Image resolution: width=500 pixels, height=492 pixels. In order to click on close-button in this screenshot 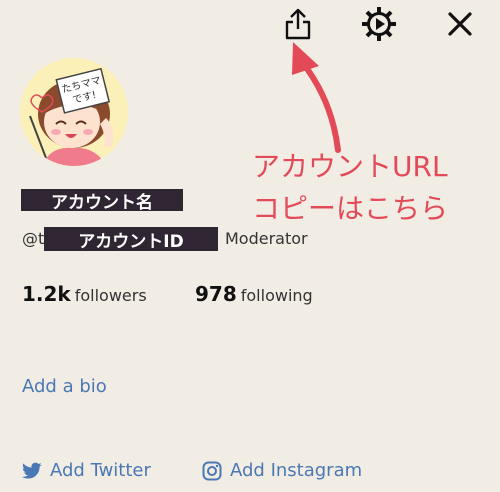, I will do `click(460, 24)`.